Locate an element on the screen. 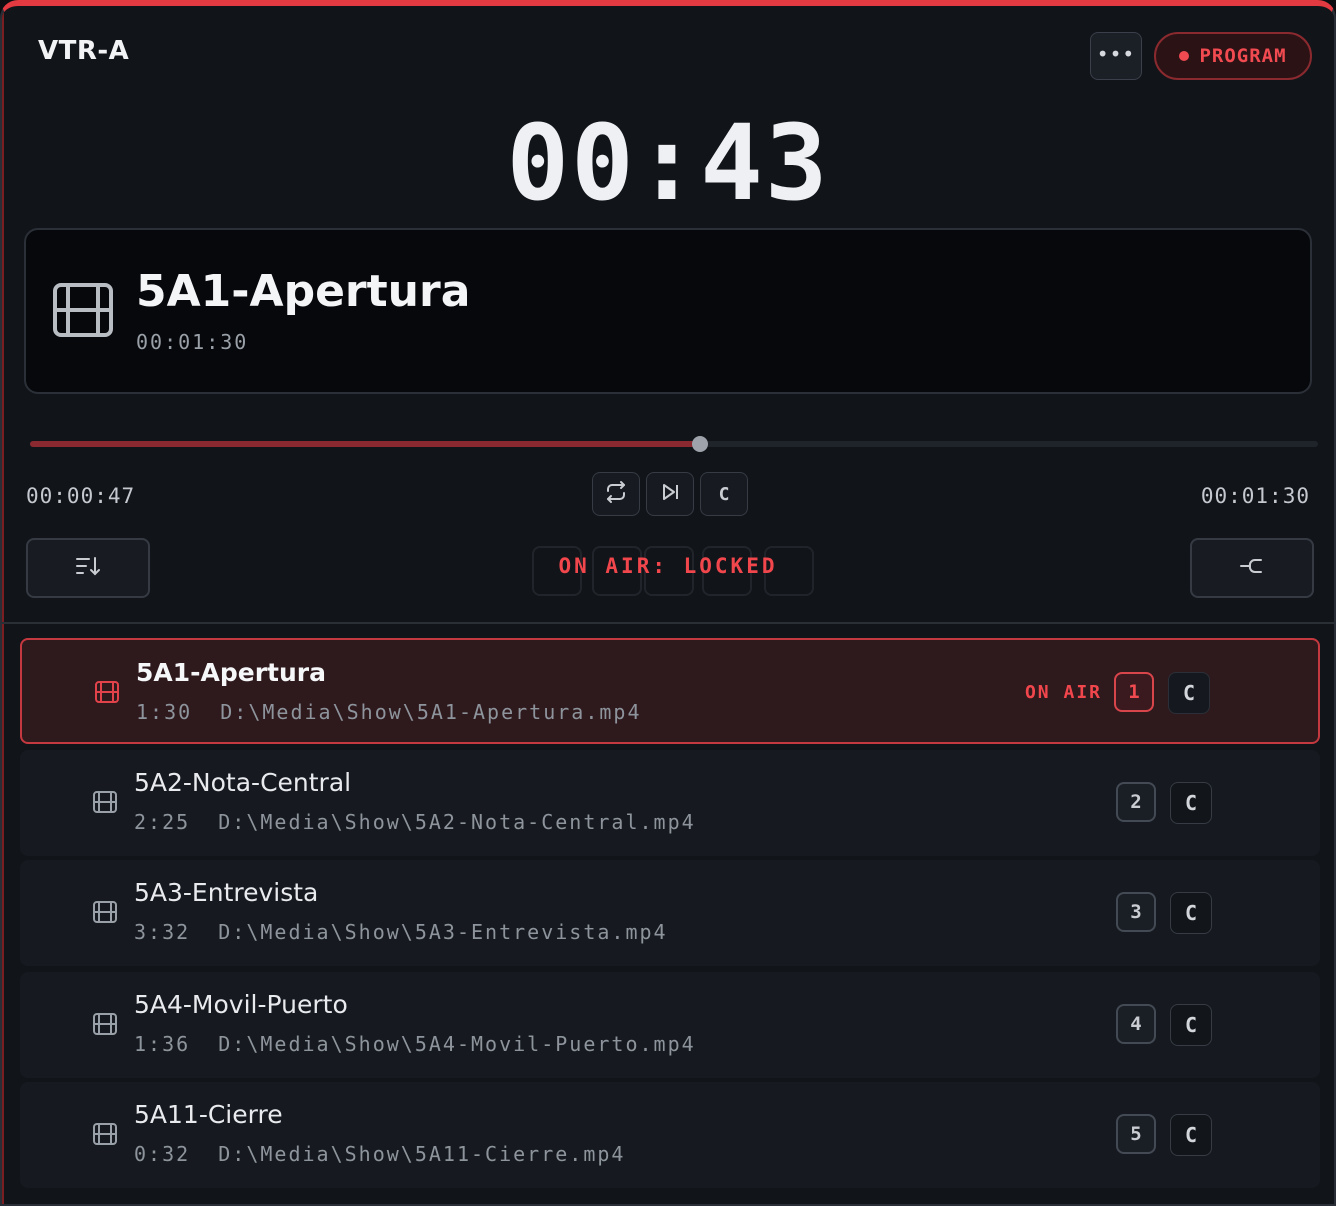  merge-button is located at coordinates (1252, 568).